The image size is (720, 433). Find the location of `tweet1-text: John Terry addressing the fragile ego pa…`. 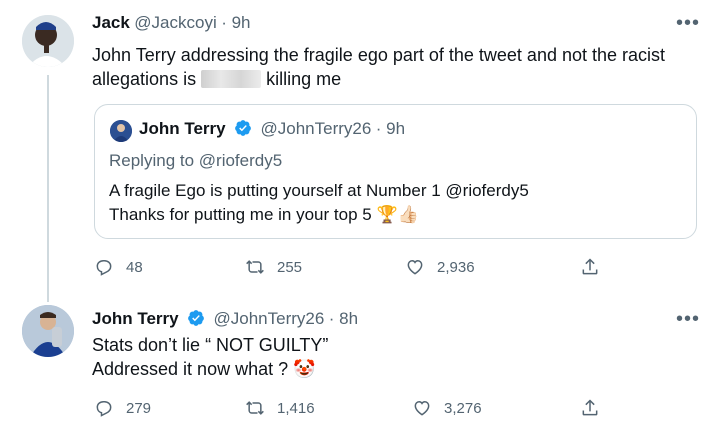

tweet1-text: John Terry addressing the fragile ego pa… is located at coordinates (392, 67).